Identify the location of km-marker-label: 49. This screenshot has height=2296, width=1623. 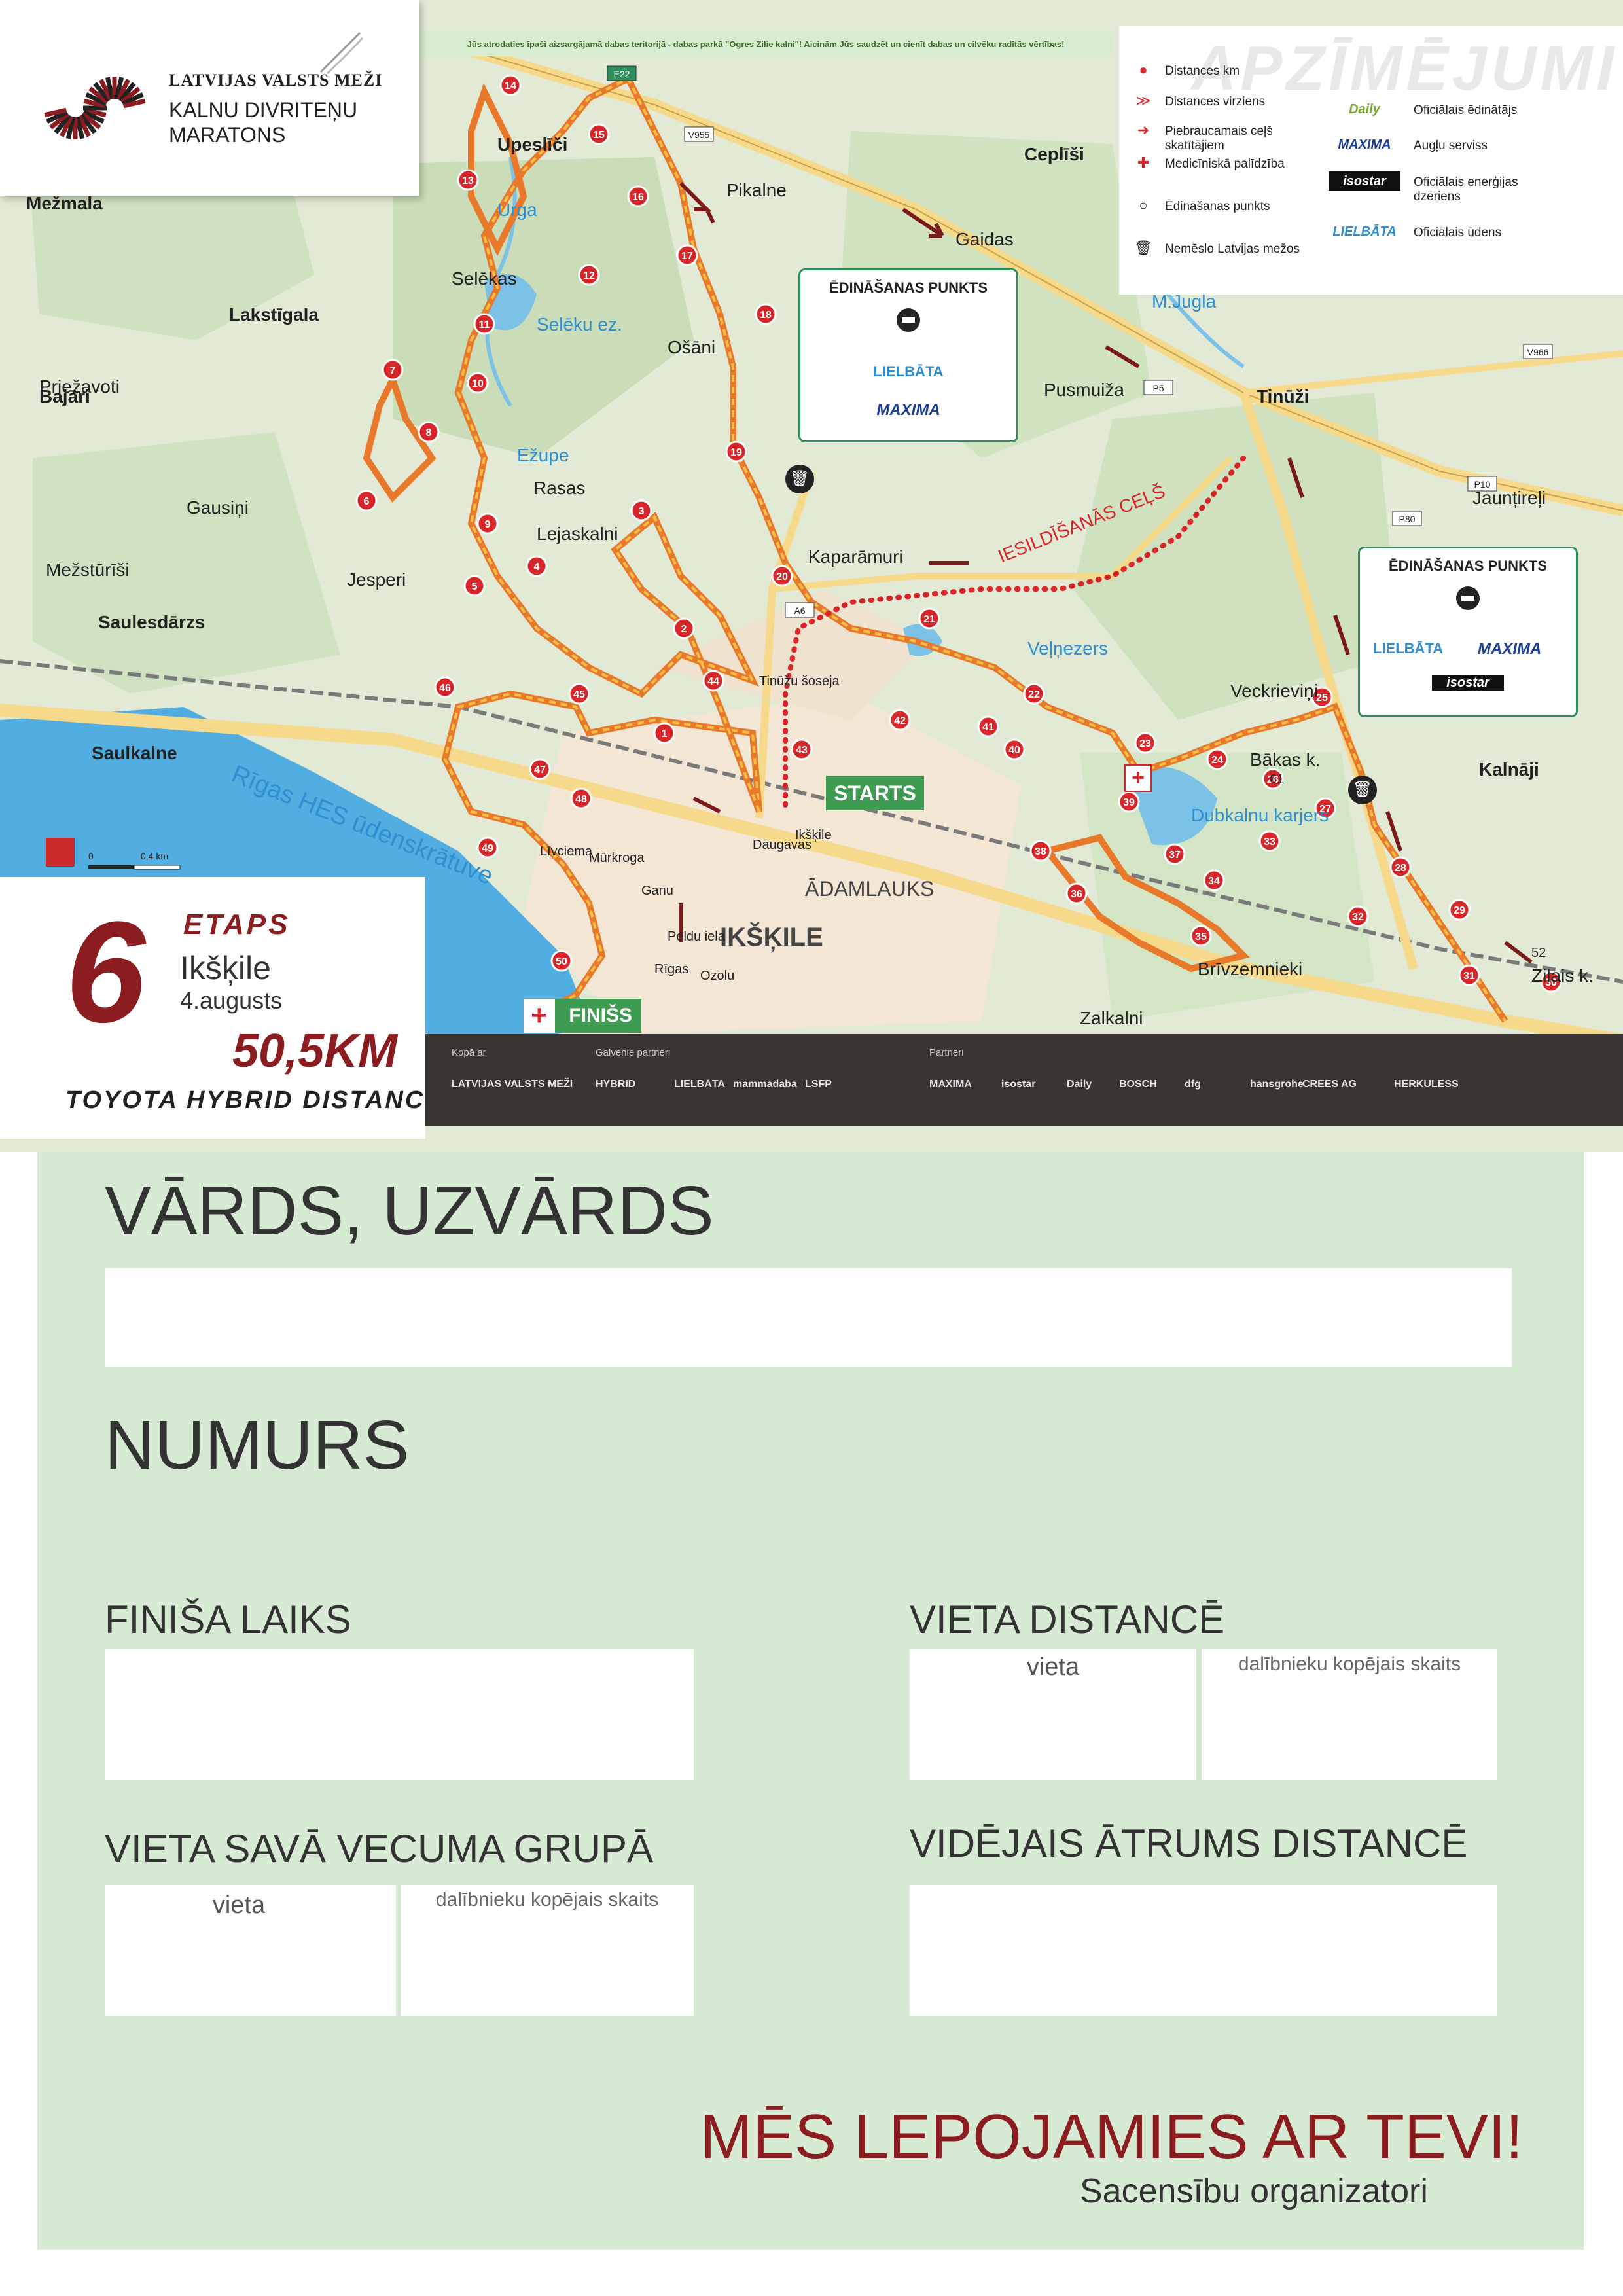
(487, 848).